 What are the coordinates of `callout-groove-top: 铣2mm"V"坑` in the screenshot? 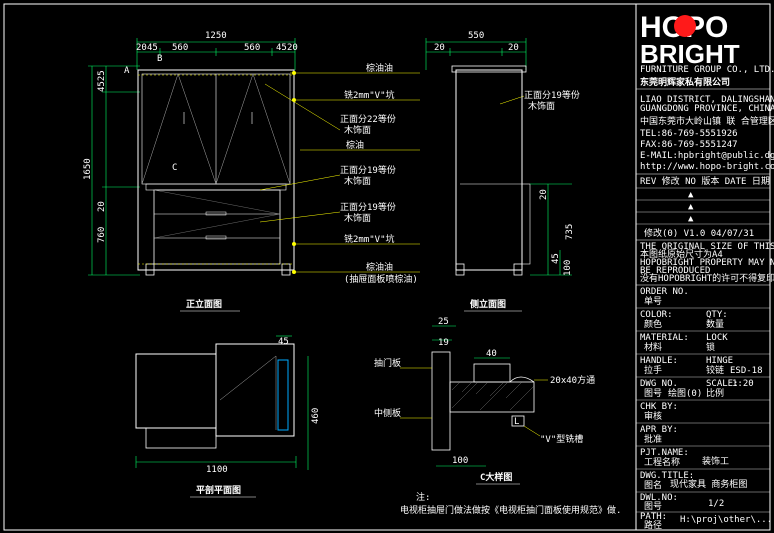 It's located at (369, 95).